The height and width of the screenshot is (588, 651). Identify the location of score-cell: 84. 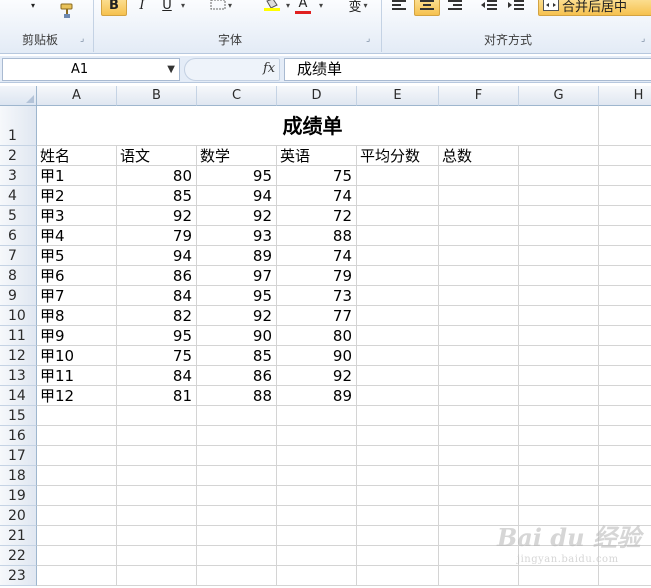
(157, 296).